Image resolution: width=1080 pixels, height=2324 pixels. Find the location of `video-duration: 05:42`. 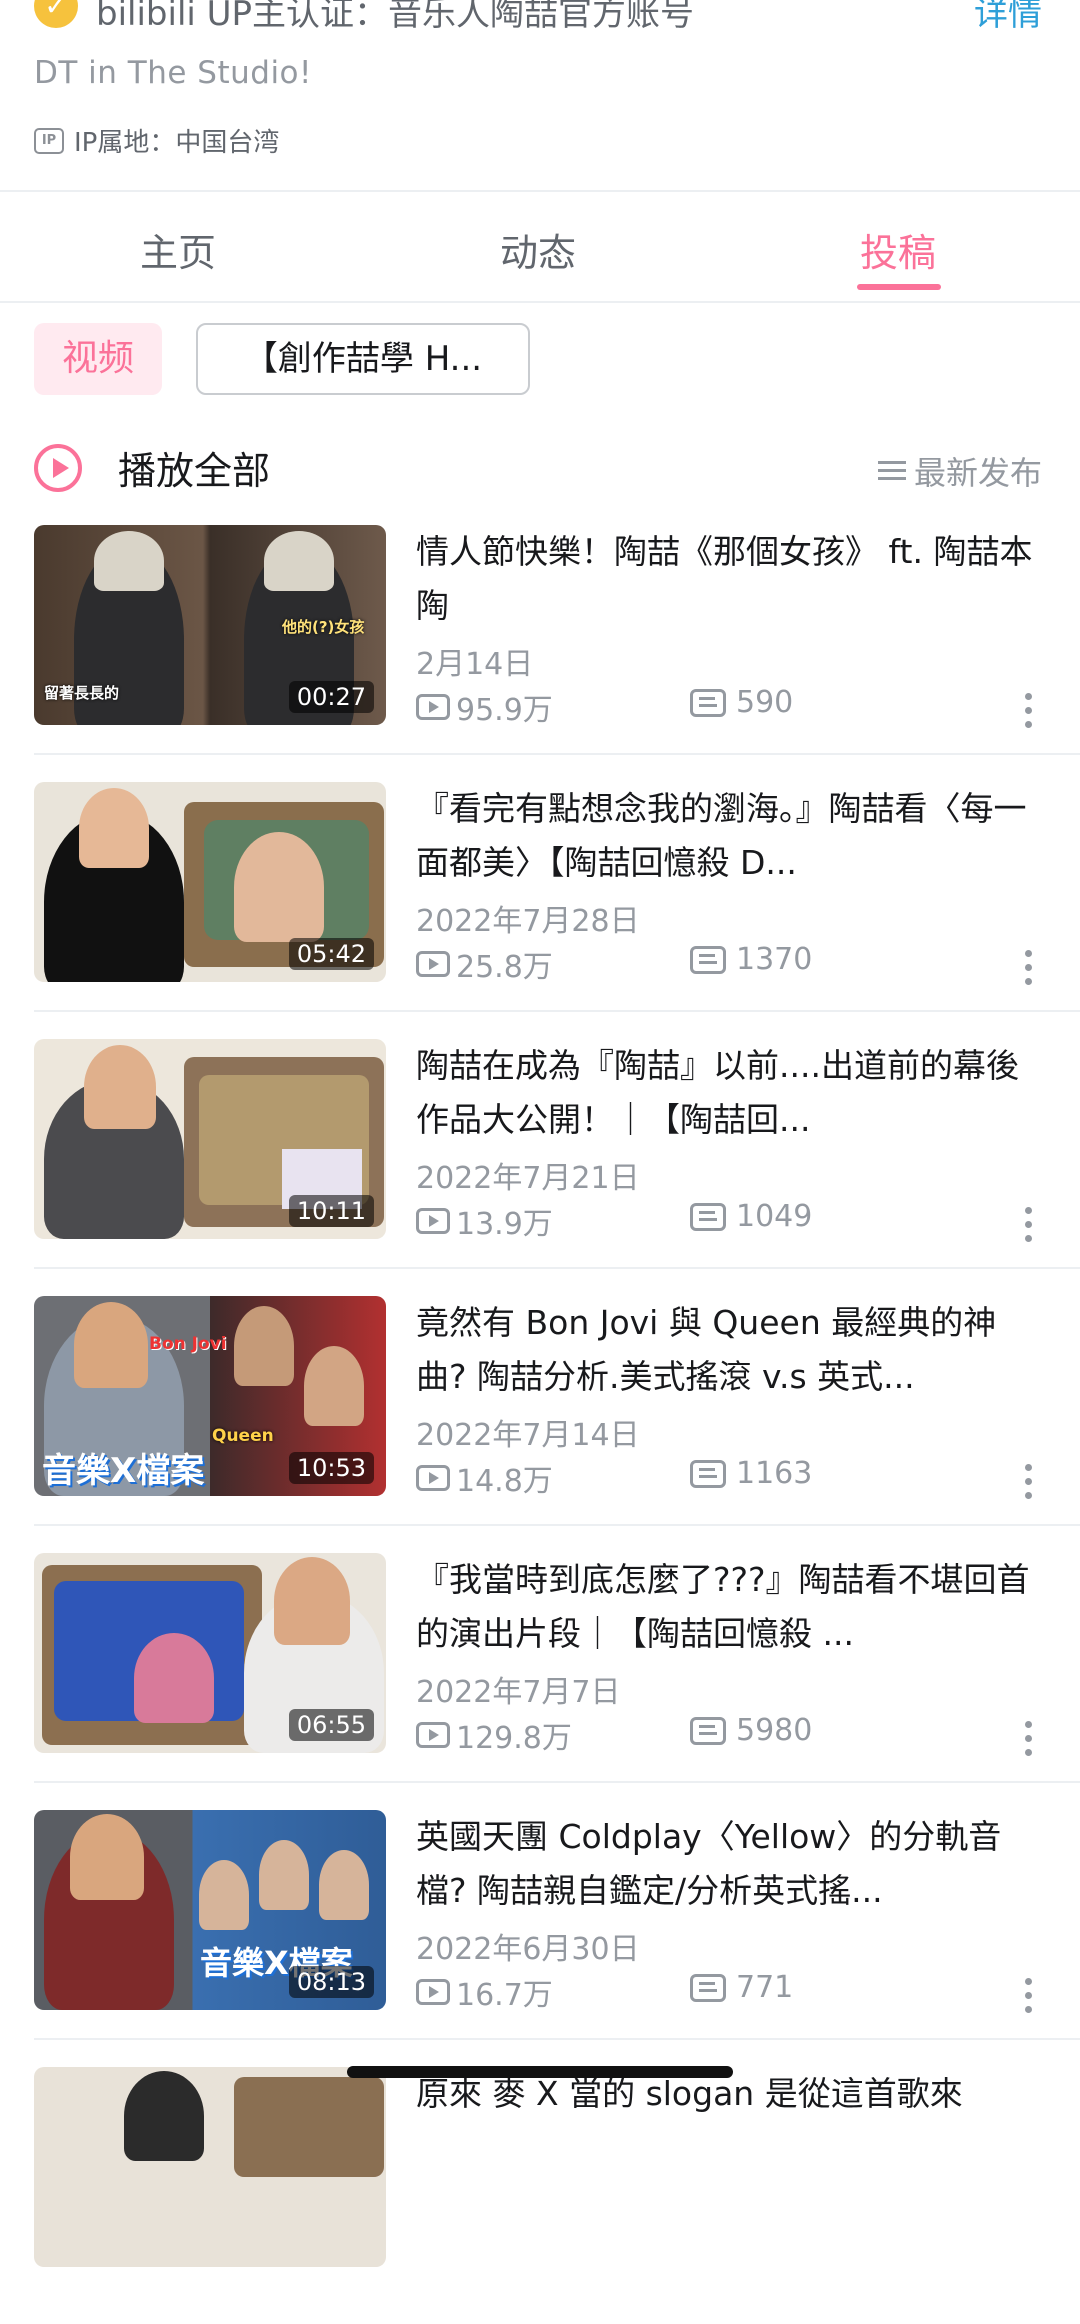

video-duration: 05:42 is located at coordinates (331, 954).